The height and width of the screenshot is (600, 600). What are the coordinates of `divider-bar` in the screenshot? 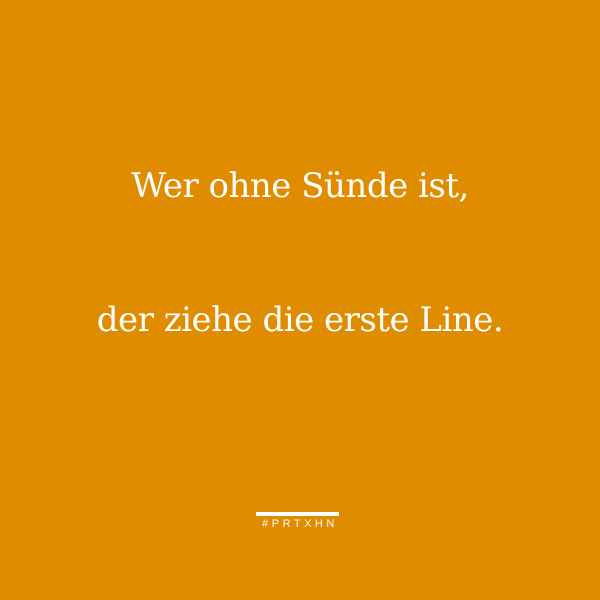 It's located at (297, 514).